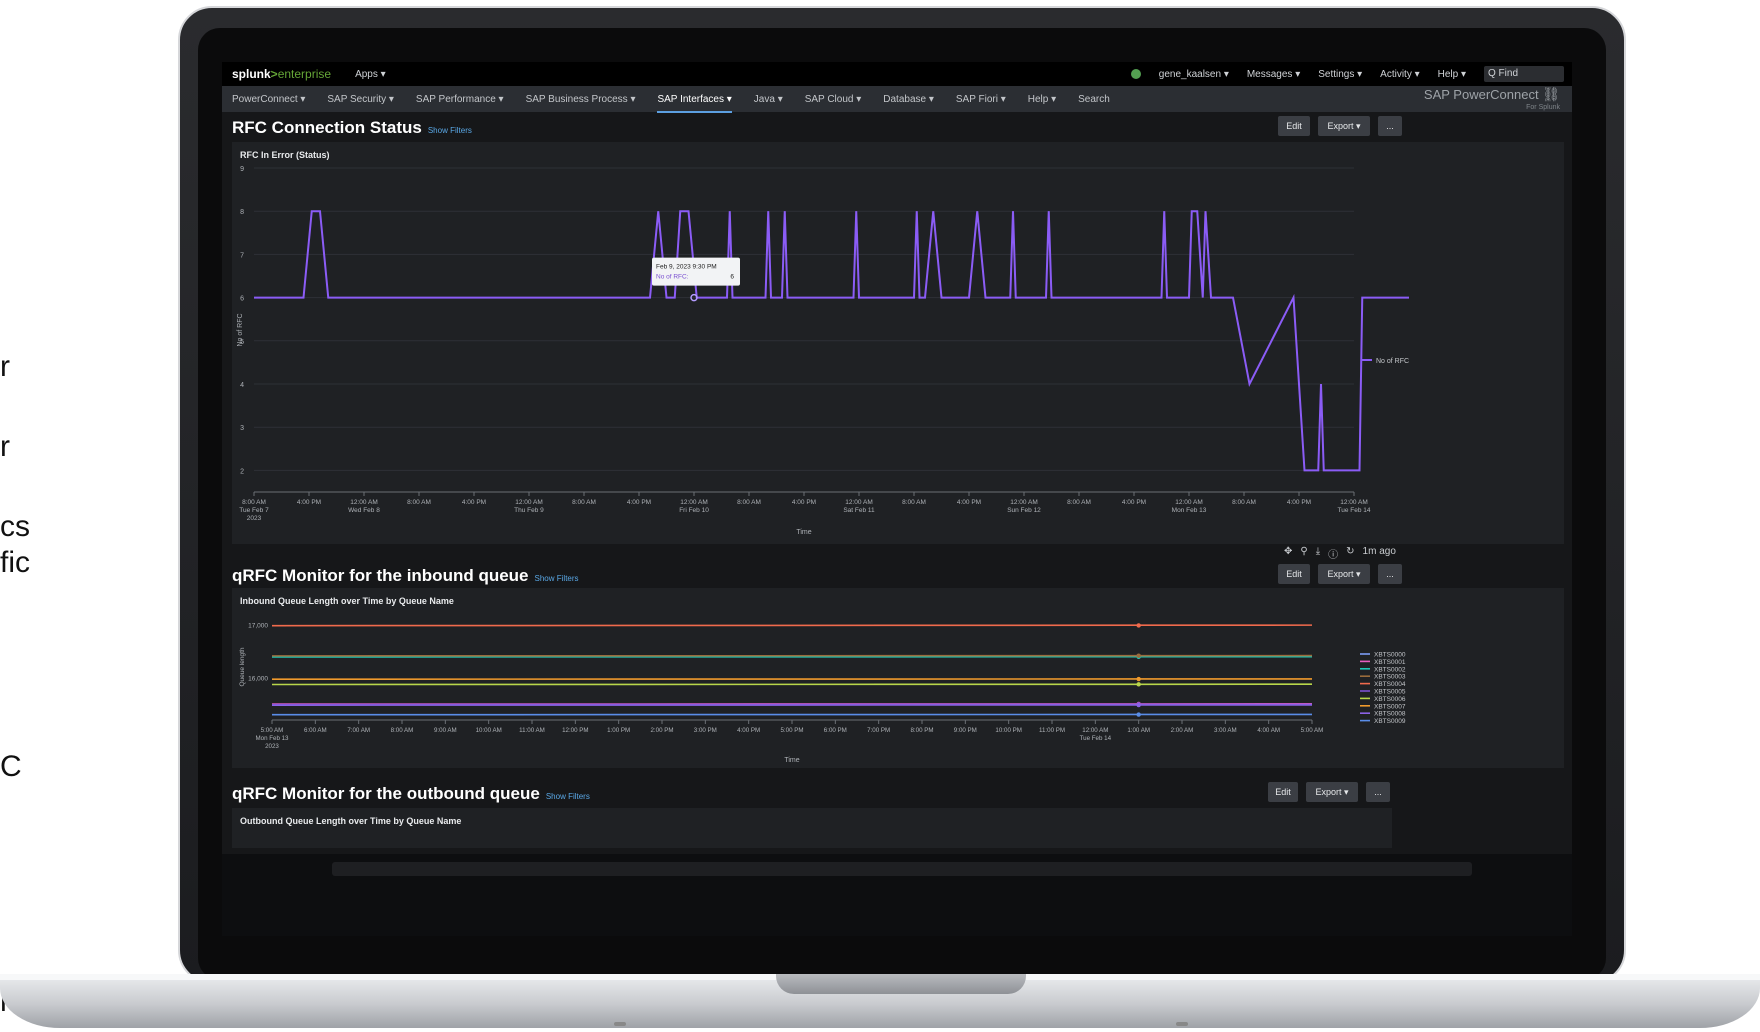 This screenshot has height=1032, width=1760. I want to click on y-tick-label: 7, so click(242, 255).